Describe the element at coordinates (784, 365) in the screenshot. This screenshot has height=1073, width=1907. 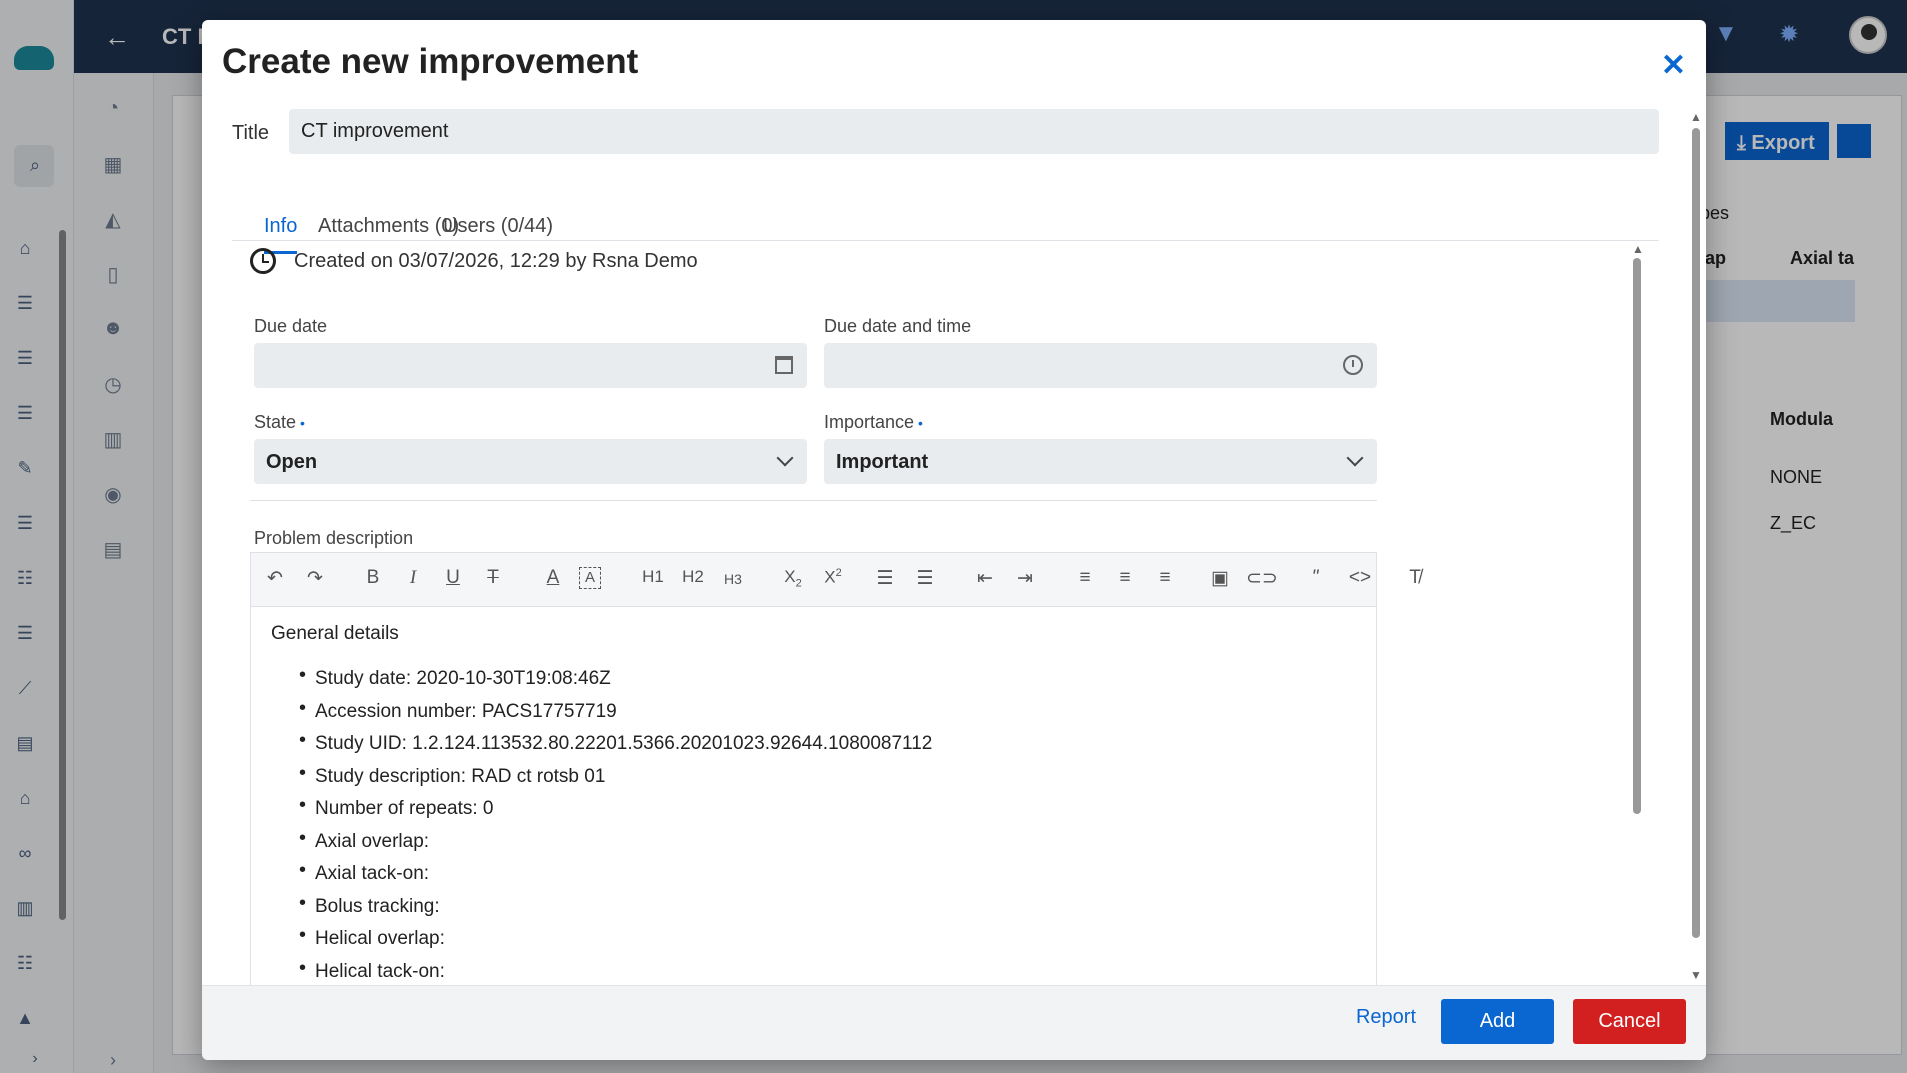
I see `calendar-icon` at that location.